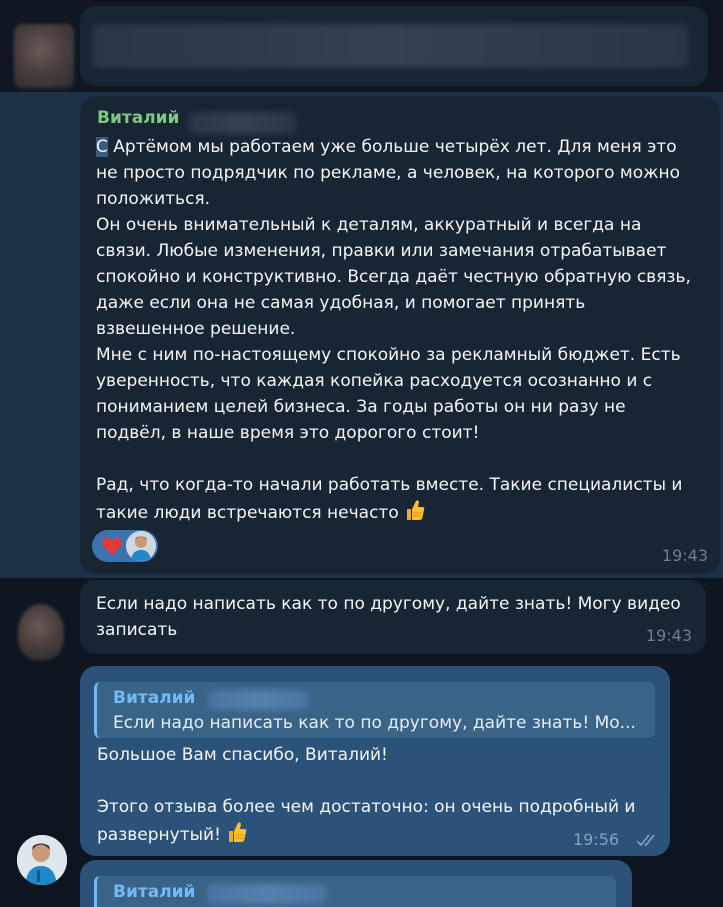 The height and width of the screenshot is (907, 723). Describe the element at coordinates (355, 891) in the screenshot. I see `reply-quote: Виталий` at that location.